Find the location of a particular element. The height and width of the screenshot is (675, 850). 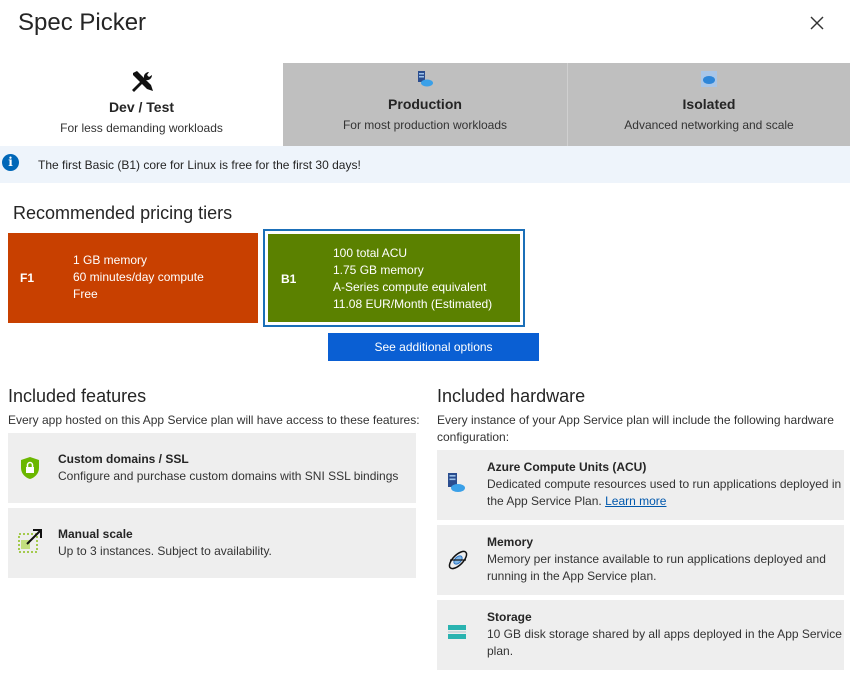

tab-description: Advanced networking and scale is located at coordinates (709, 125).